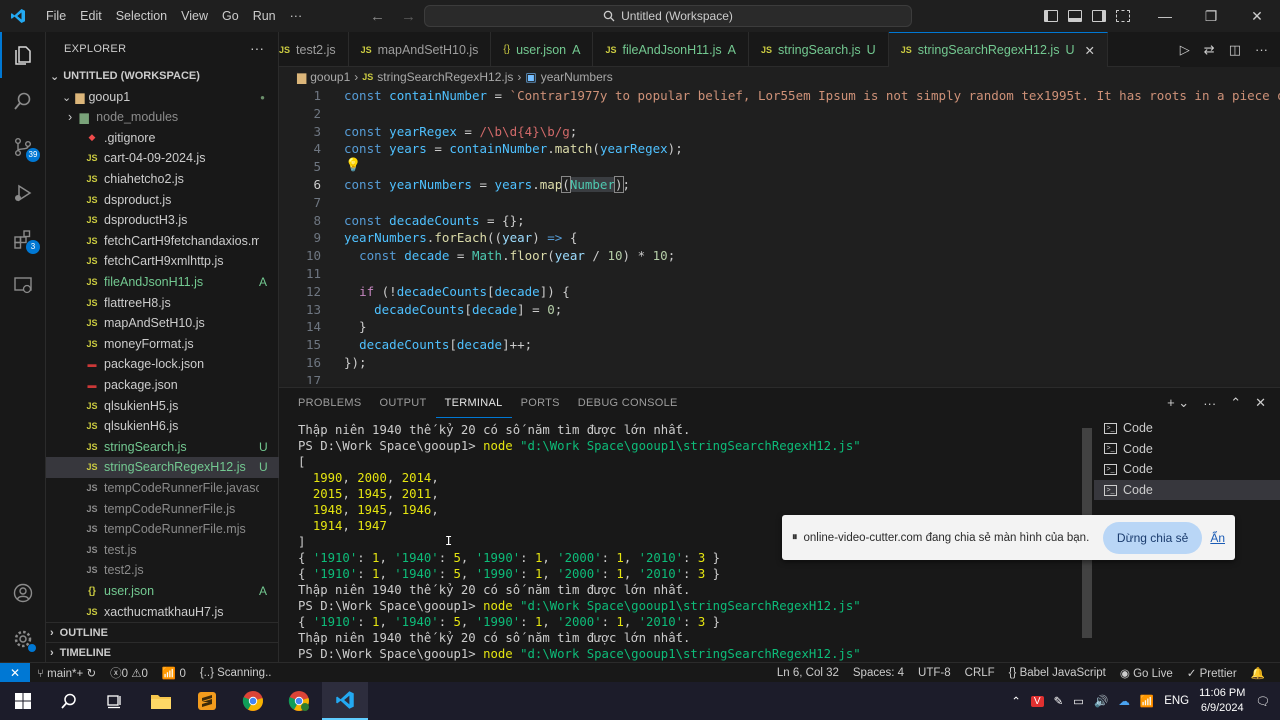 The width and height of the screenshot is (1280, 720). Describe the element at coordinates (1260, 403) in the screenshot. I see `close-panel-icon: ✕` at that location.